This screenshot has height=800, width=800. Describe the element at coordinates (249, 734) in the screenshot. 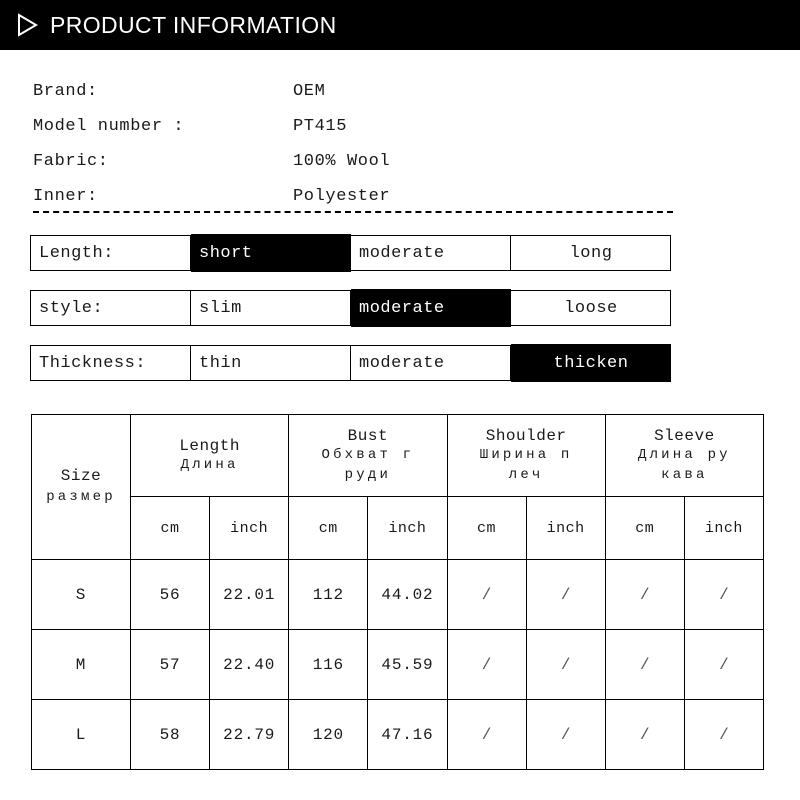

I see `cell-length-inch: 22.79` at that location.